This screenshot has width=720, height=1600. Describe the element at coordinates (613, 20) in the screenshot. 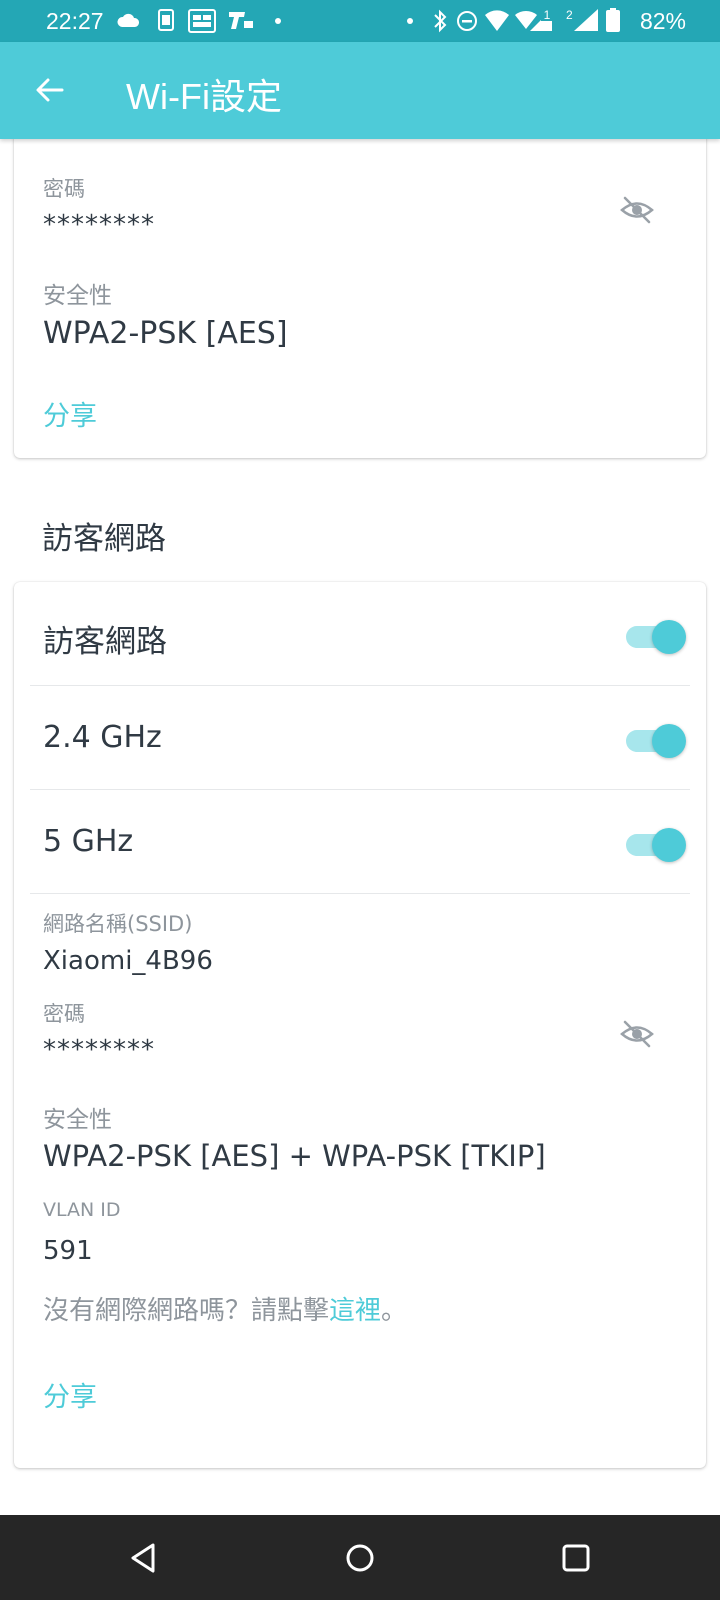

I see `battery-icon` at that location.